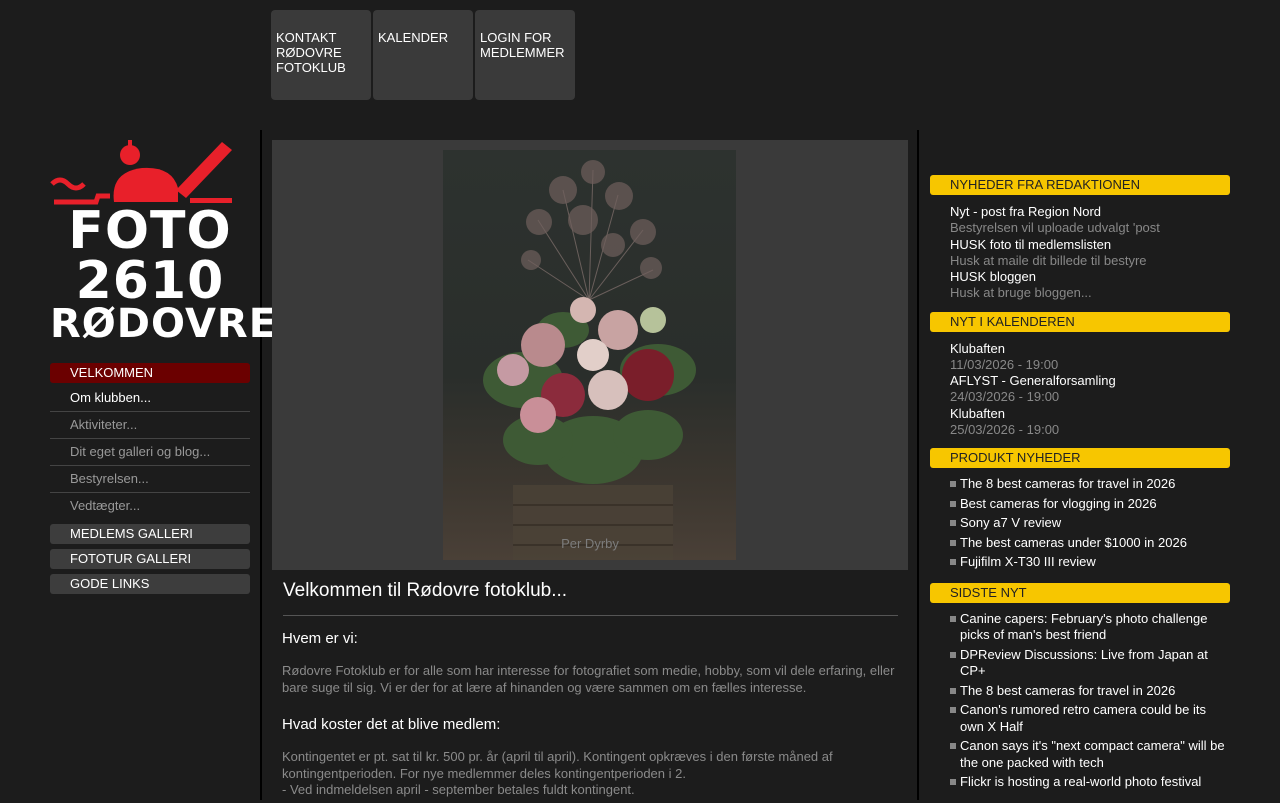  I want to click on featured-photo, so click(589, 355).